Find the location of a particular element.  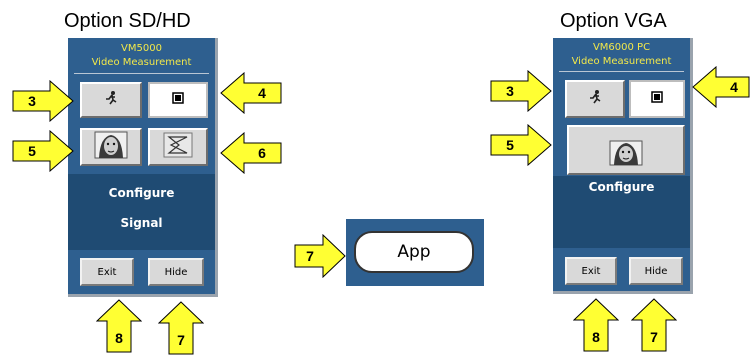

callout-arrow-4: 4 is located at coordinates (251, 93).